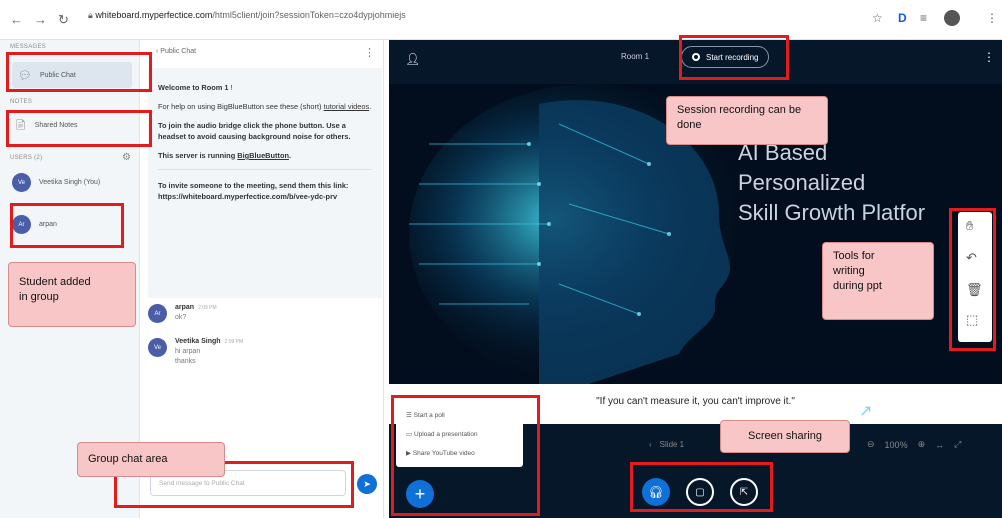 The height and width of the screenshot is (518, 1002). What do you see at coordinates (832, 212) in the screenshot?
I see `slide-title-line: Skill Growth Platfor` at bounding box center [832, 212].